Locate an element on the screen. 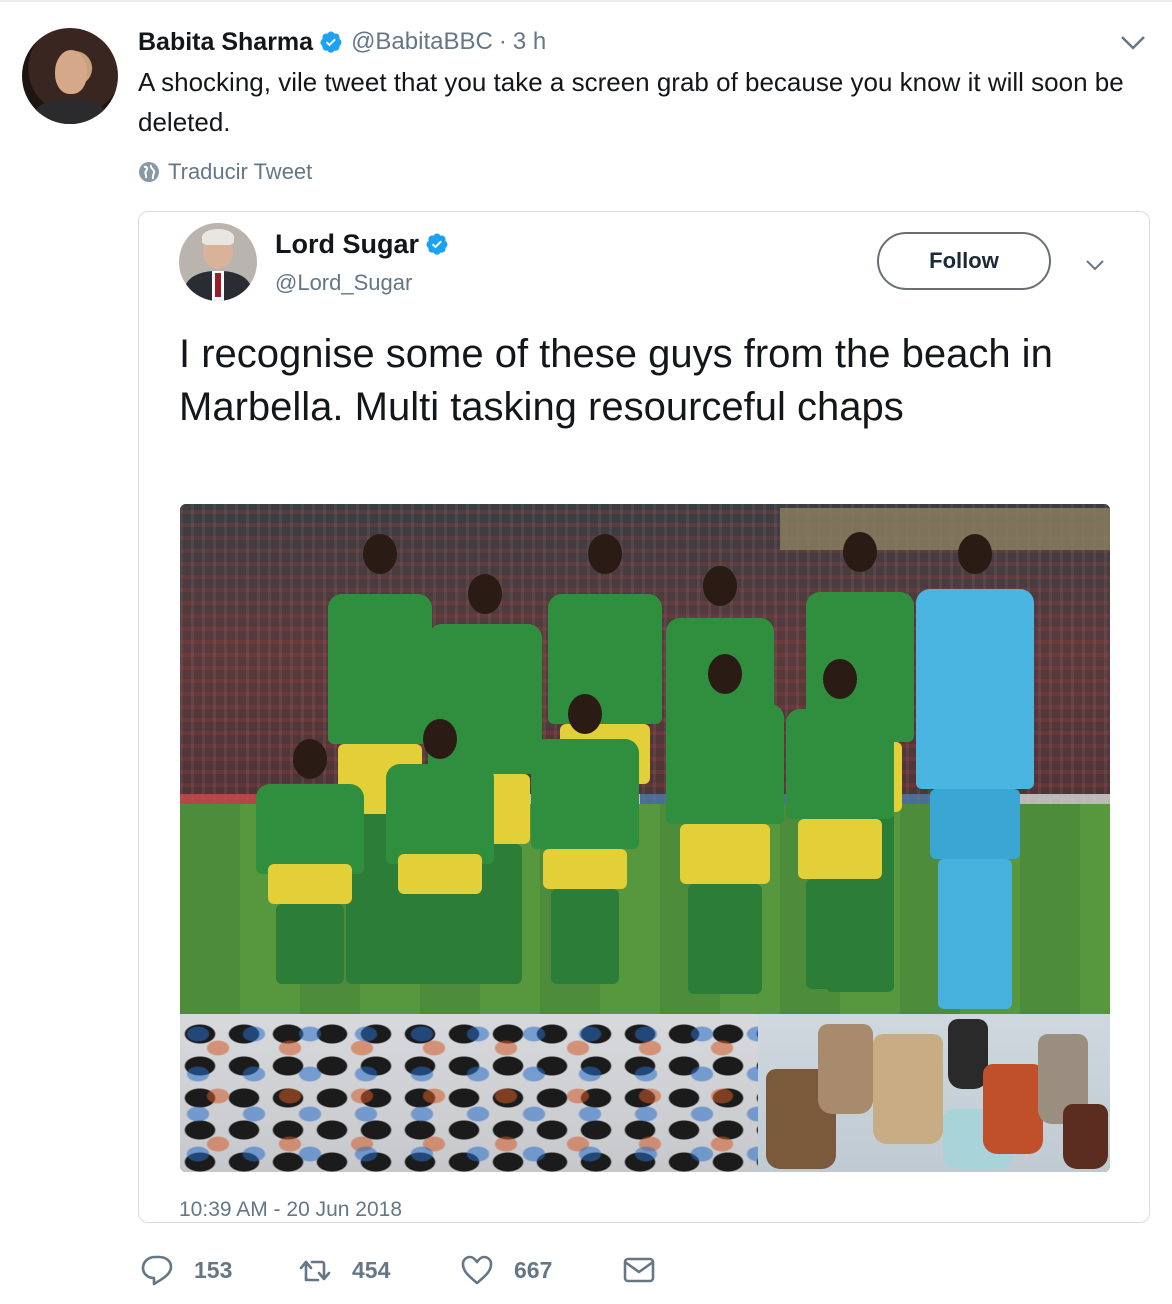 The width and height of the screenshot is (1172, 1304). avatar is located at coordinates (70, 76).